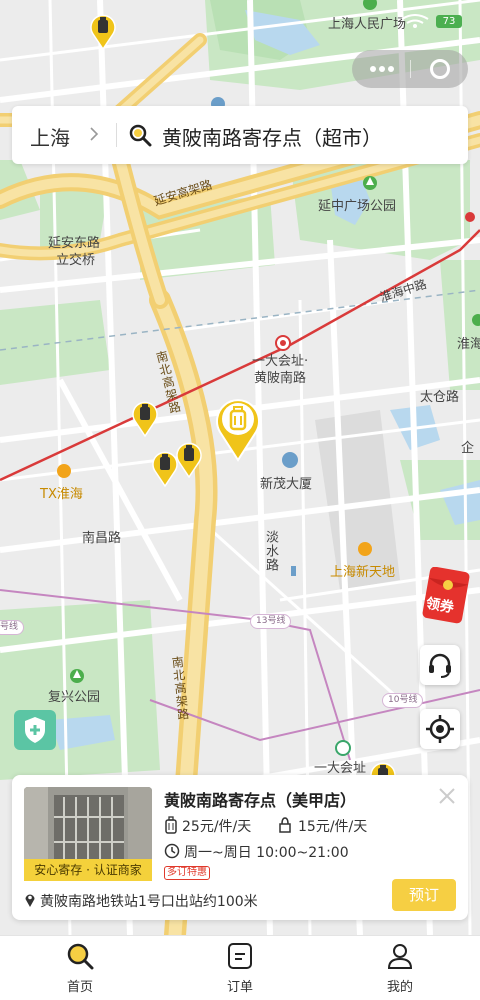  I want to click on map-label-danshui-road: 淡水路, so click(270, 551).